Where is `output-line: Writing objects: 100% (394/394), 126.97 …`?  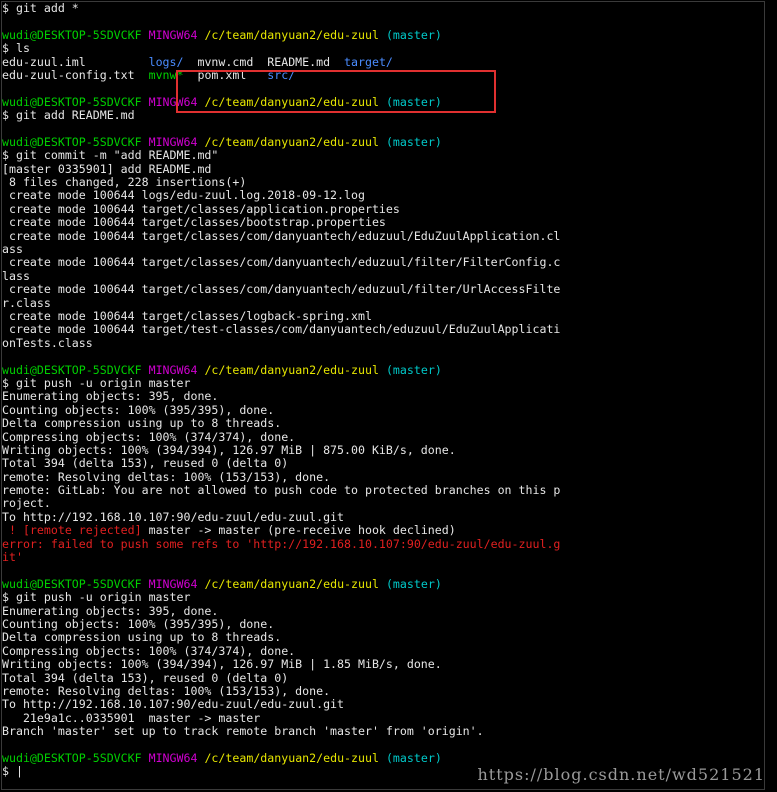
output-line: Writing objects: 100% (394/394), 126.97 … is located at coordinates (383, 450).